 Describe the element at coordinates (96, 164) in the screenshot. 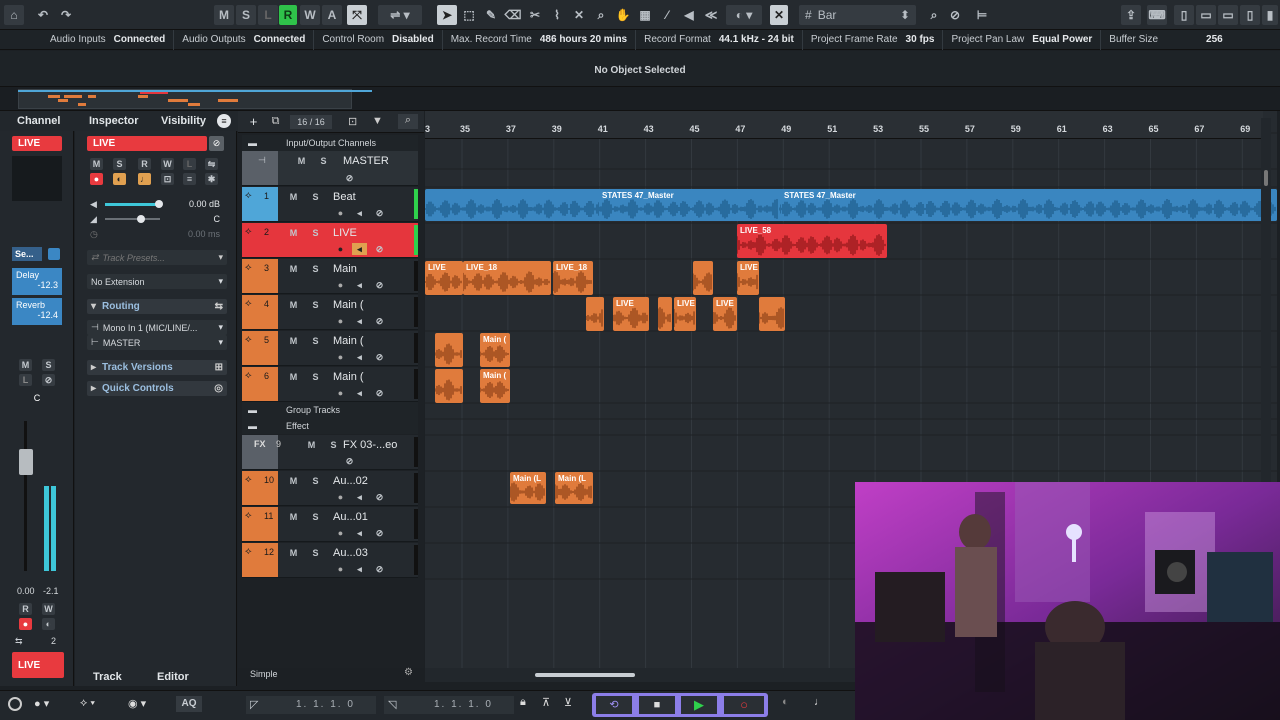

I see `inspector-mute-button: M` at that location.